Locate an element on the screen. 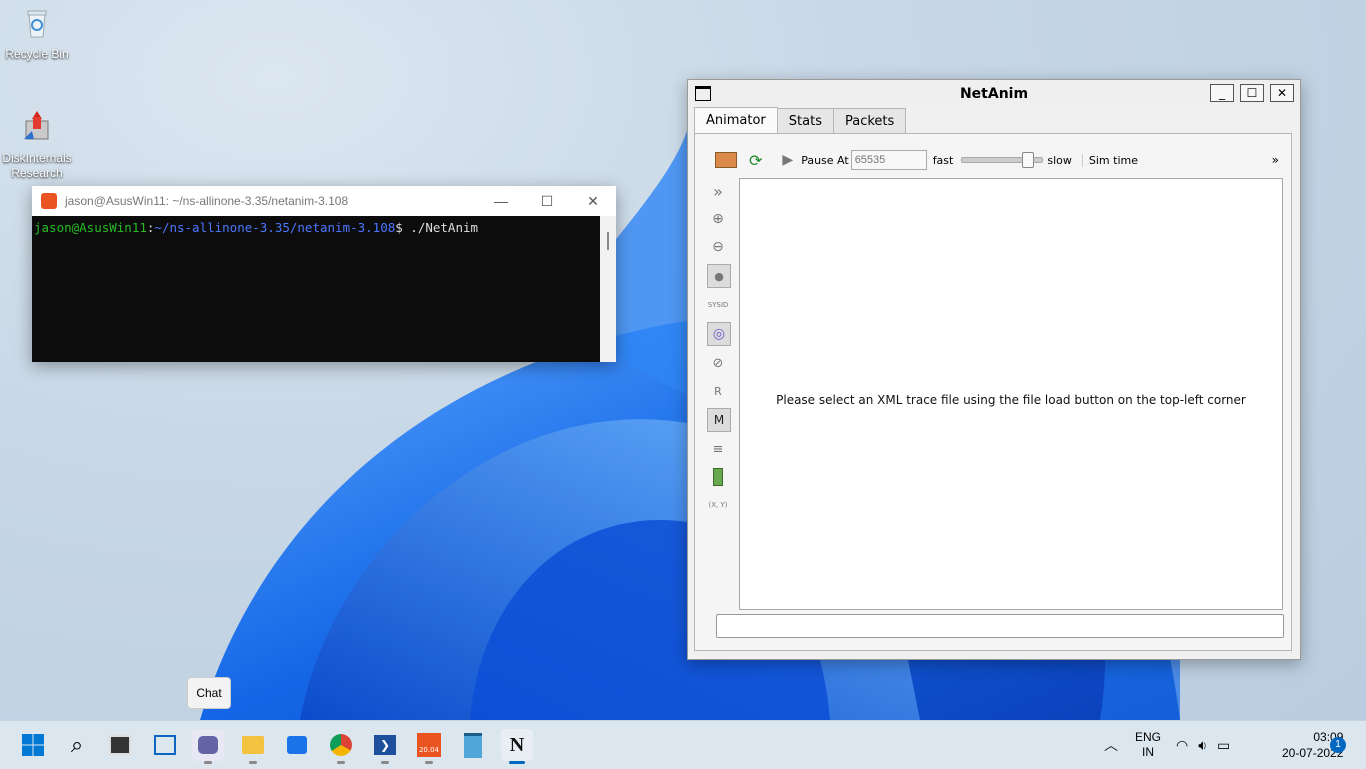 The width and height of the screenshot is (1366, 769). file-open-icon is located at coordinates (726, 160).